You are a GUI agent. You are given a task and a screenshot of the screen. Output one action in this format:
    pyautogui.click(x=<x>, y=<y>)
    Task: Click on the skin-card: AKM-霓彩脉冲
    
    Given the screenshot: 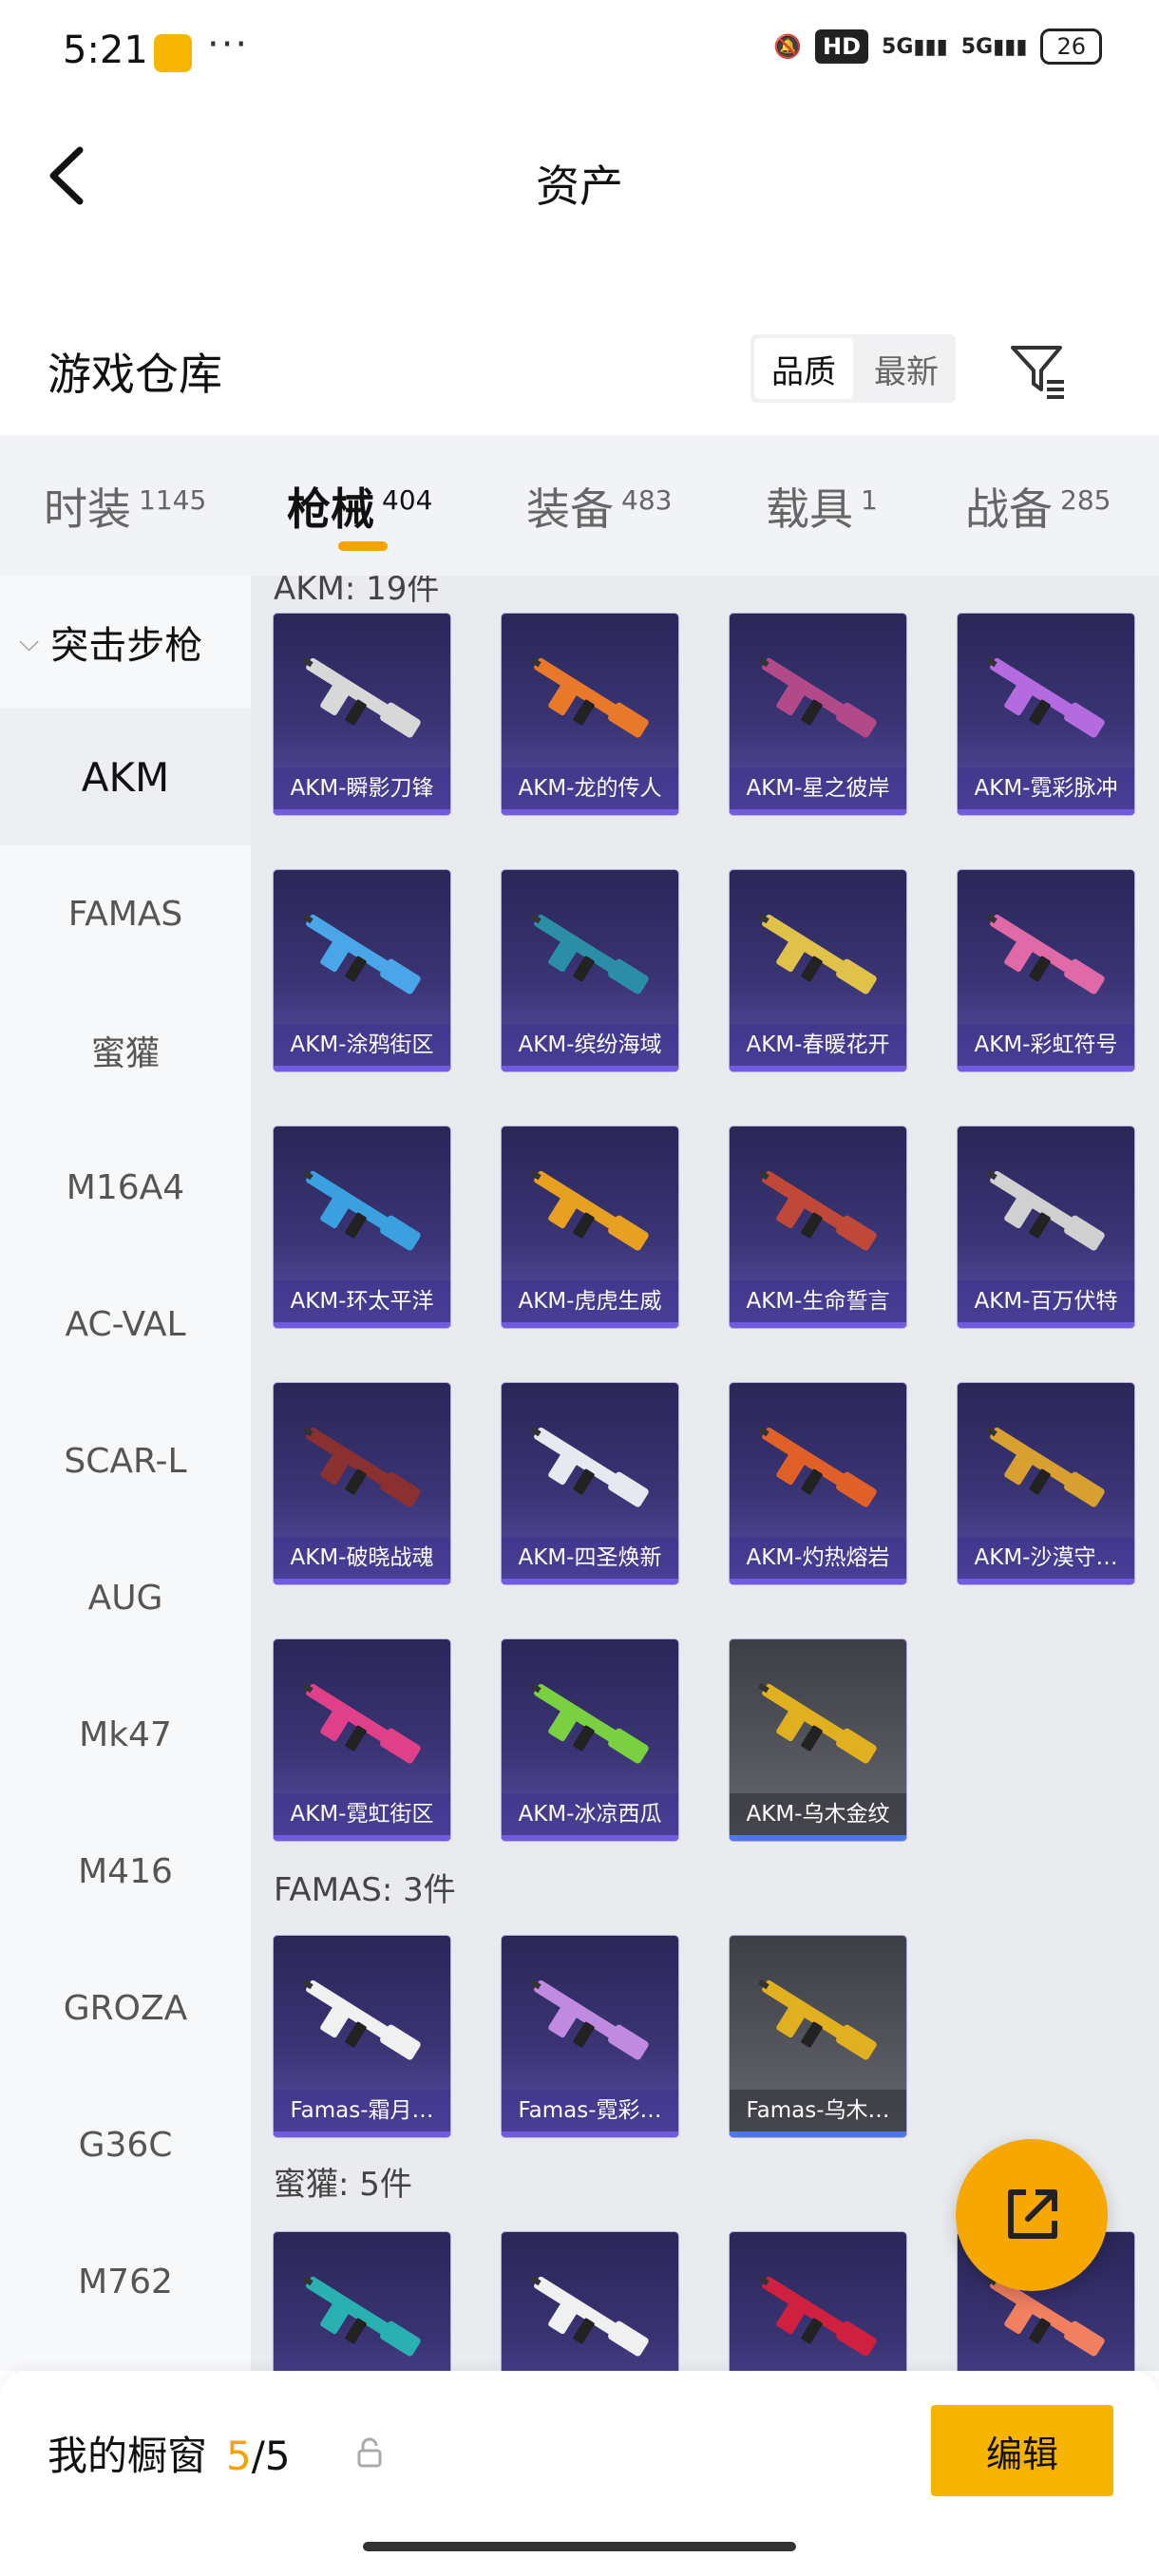 What is the action you would take?
    pyautogui.click(x=1046, y=714)
    